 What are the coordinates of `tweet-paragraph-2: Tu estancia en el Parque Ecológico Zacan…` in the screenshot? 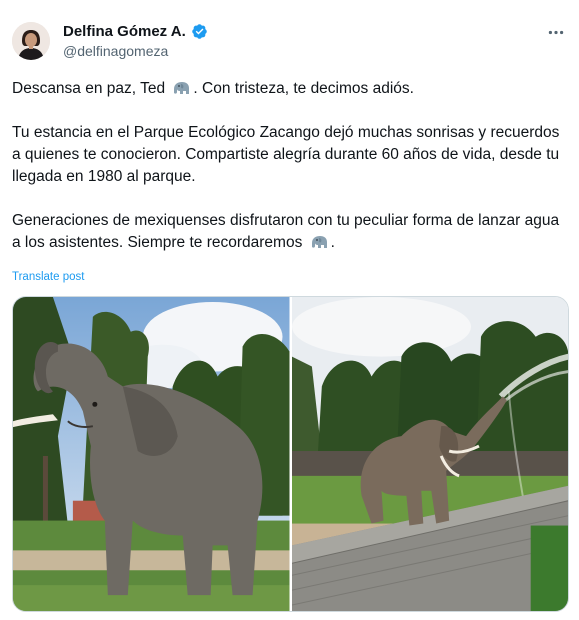 It's located at (286, 154).